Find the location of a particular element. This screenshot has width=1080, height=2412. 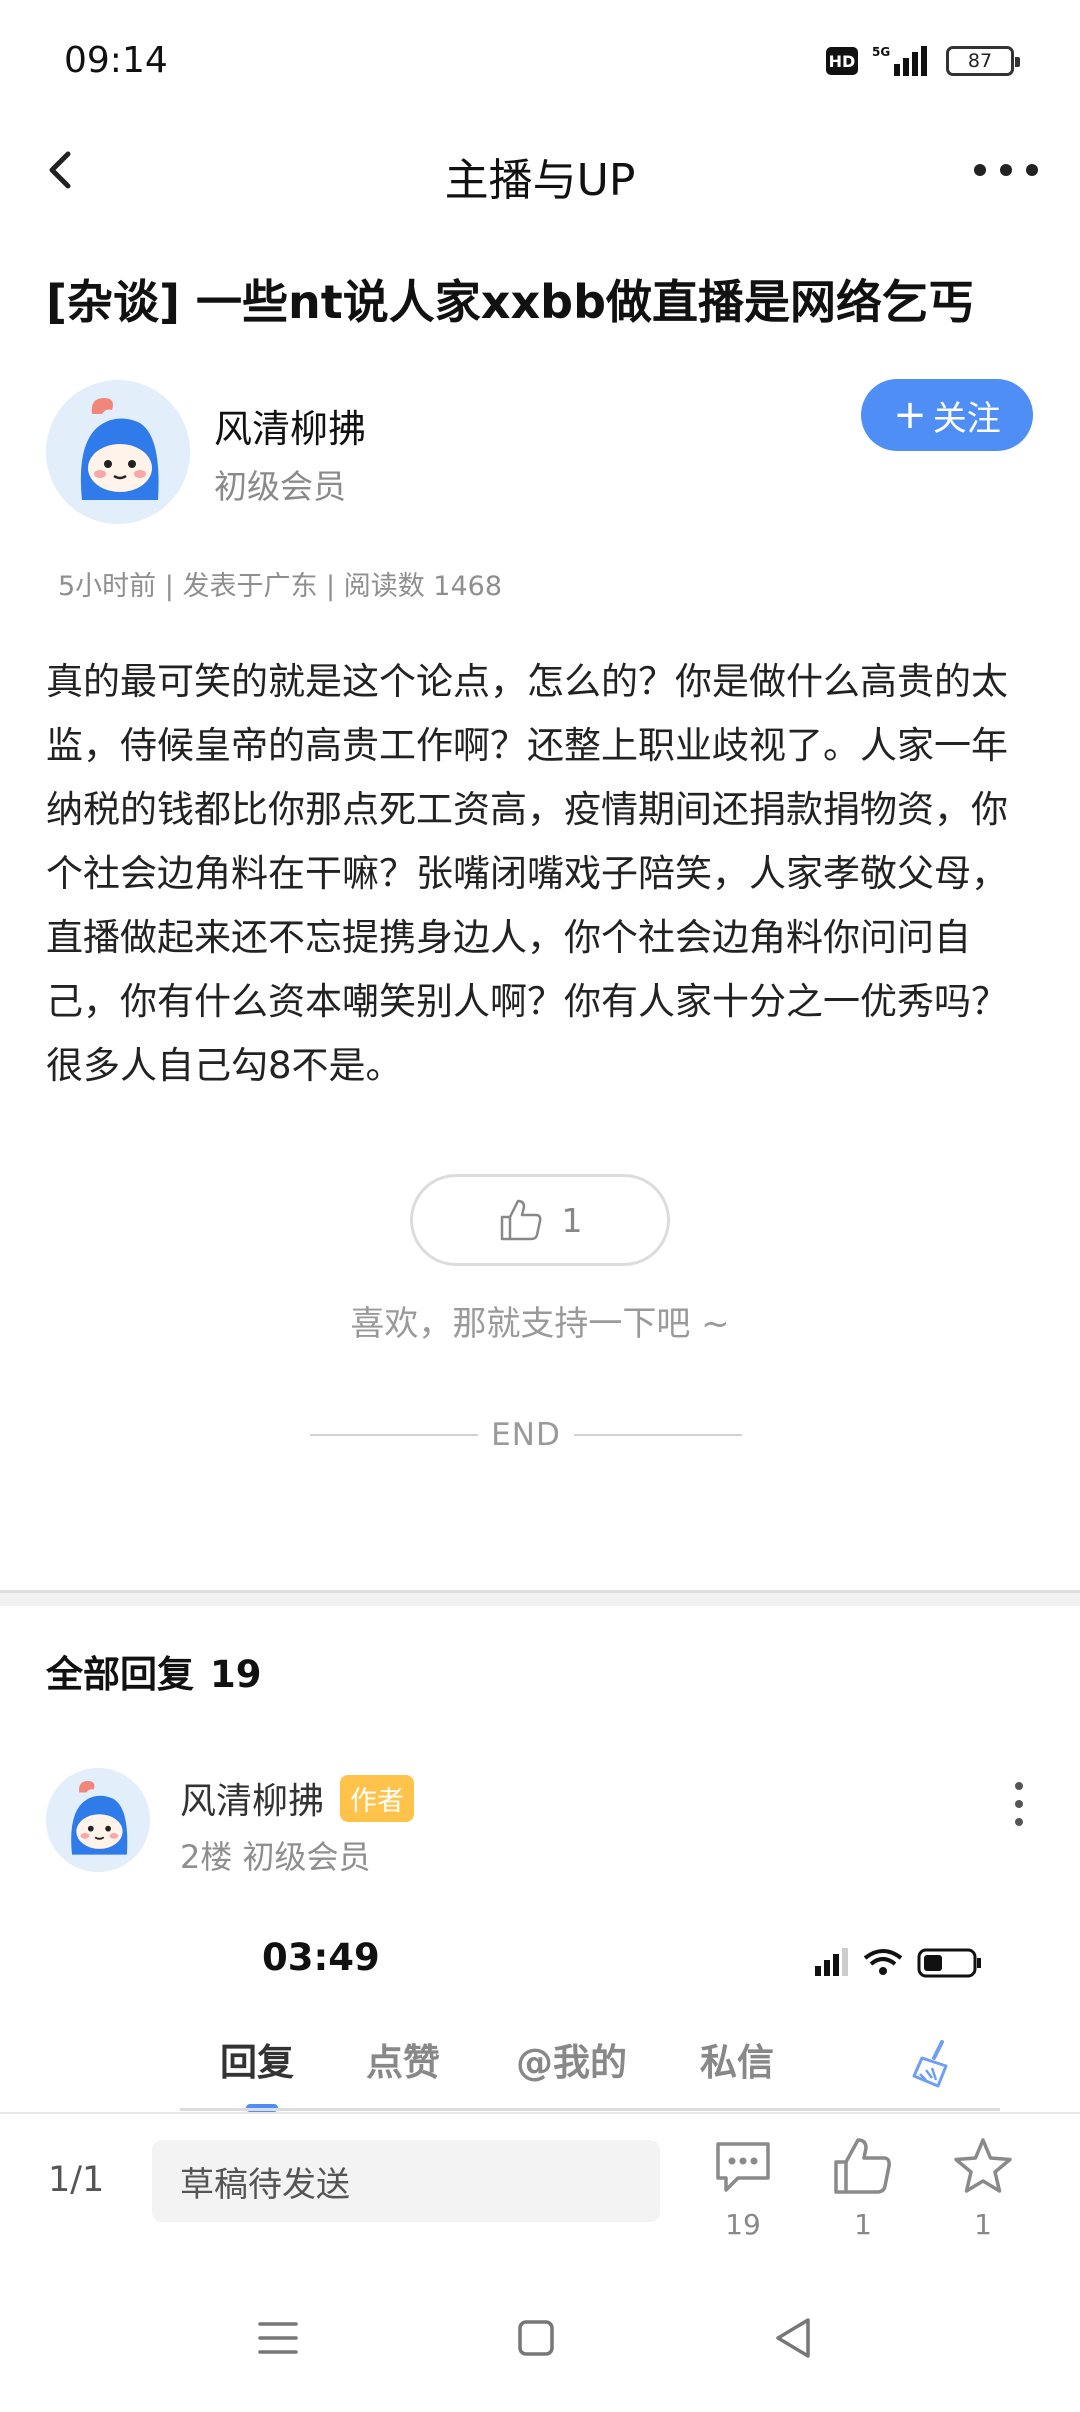

follow-button: + 关注 is located at coordinates (947, 415).